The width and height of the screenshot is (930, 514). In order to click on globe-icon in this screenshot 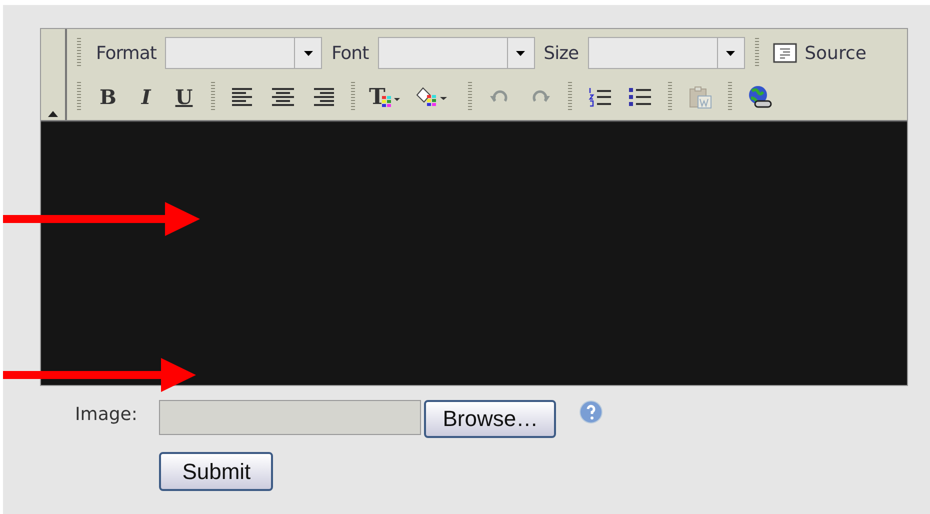, I will do `click(760, 97)`.